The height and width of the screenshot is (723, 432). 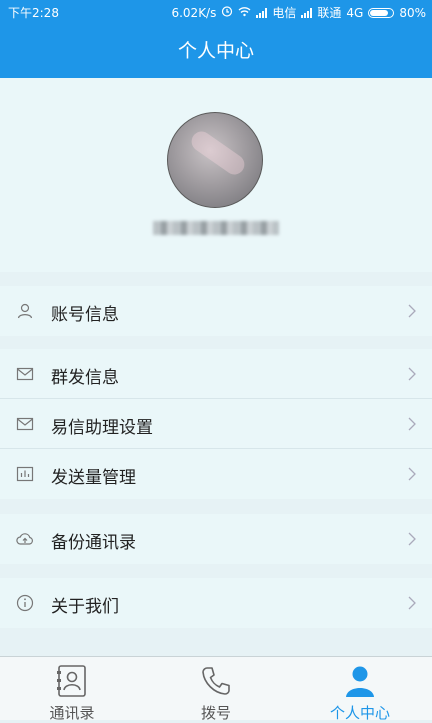 I want to click on menu-item-about-us: 关于我们, so click(x=216, y=603).